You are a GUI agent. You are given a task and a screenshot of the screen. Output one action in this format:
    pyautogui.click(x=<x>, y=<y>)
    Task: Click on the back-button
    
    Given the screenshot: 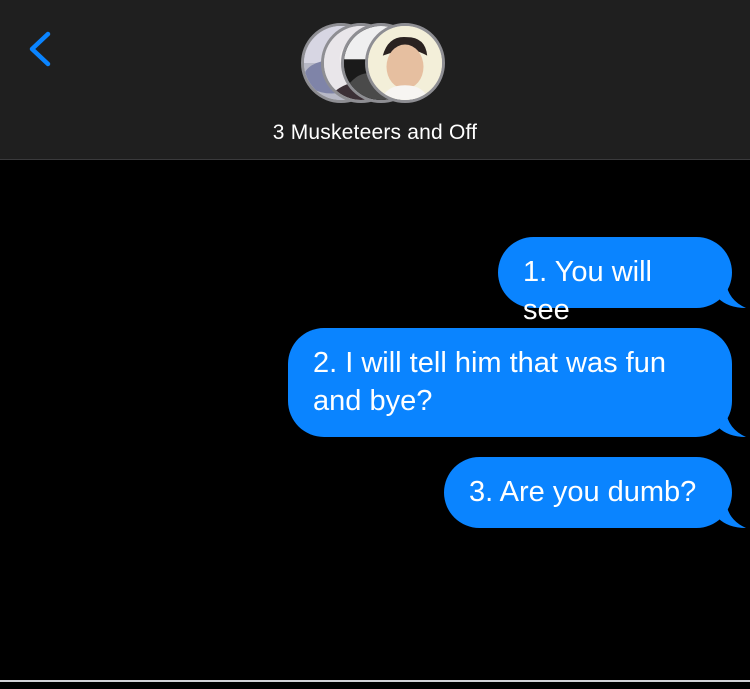 What is the action you would take?
    pyautogui.click(x=40, y=48)
    